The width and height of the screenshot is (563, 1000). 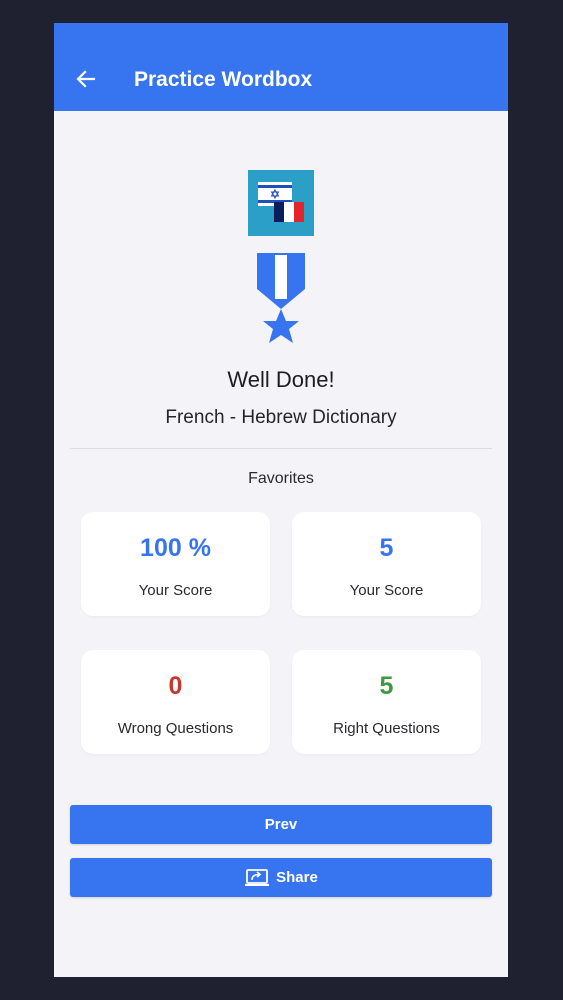 I want to click on stat-label: Right Questions, so click(x=386, y=728).